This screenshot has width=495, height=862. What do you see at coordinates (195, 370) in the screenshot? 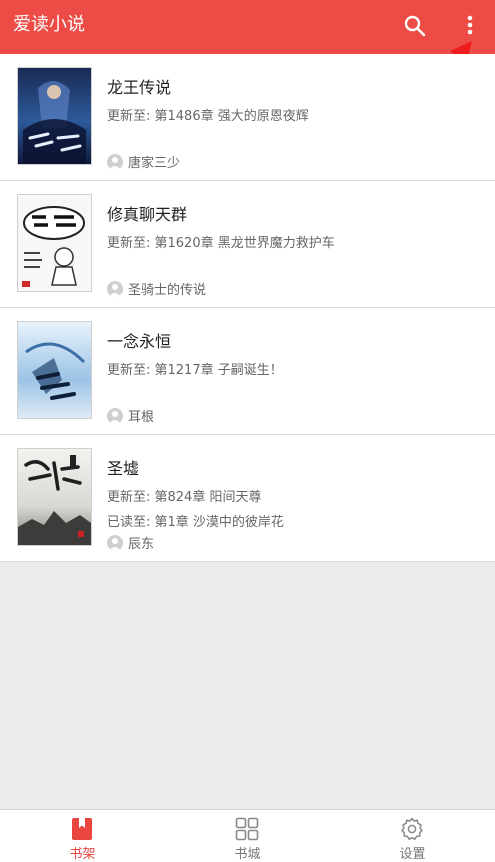
I see `book-update: 更新至: 第1217章 子嗣诞生！` at bounding box center [195, 370].